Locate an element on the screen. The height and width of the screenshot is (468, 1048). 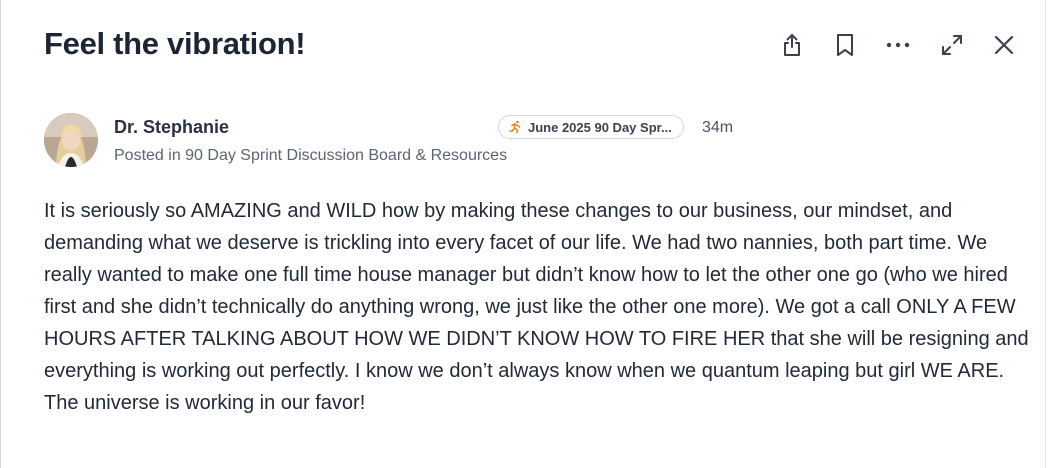
more-options-button is located at coordinates (898, 45).